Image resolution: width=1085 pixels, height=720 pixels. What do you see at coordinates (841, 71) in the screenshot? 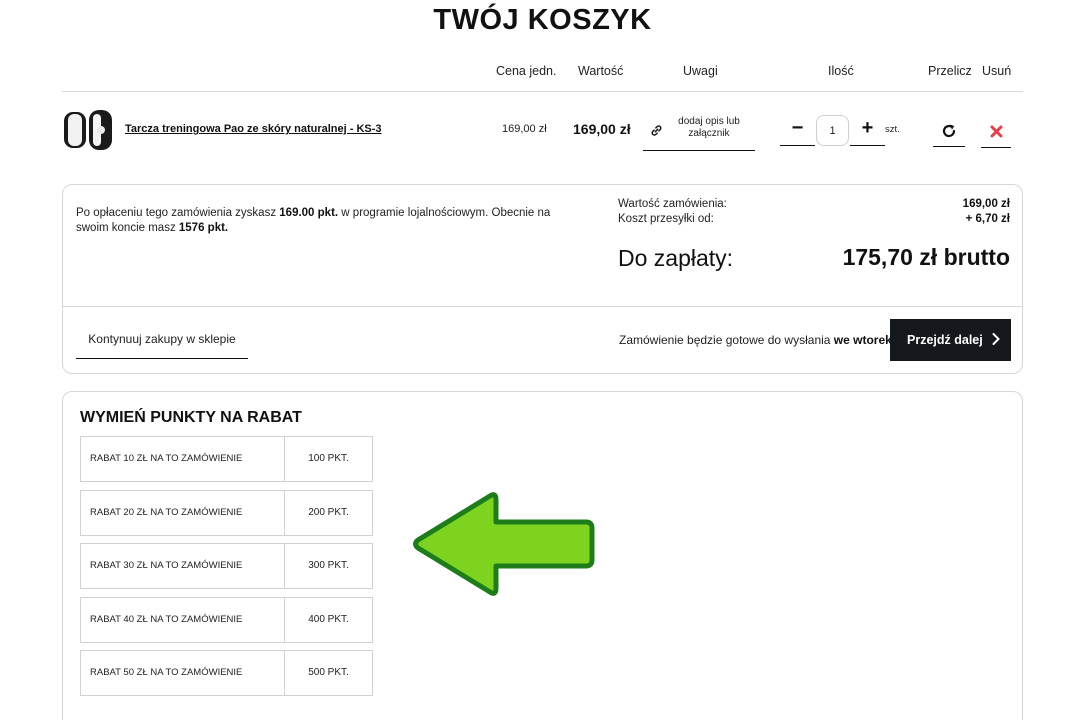
I see `header-quantity: Ilość` at bounding box center [841, 71].